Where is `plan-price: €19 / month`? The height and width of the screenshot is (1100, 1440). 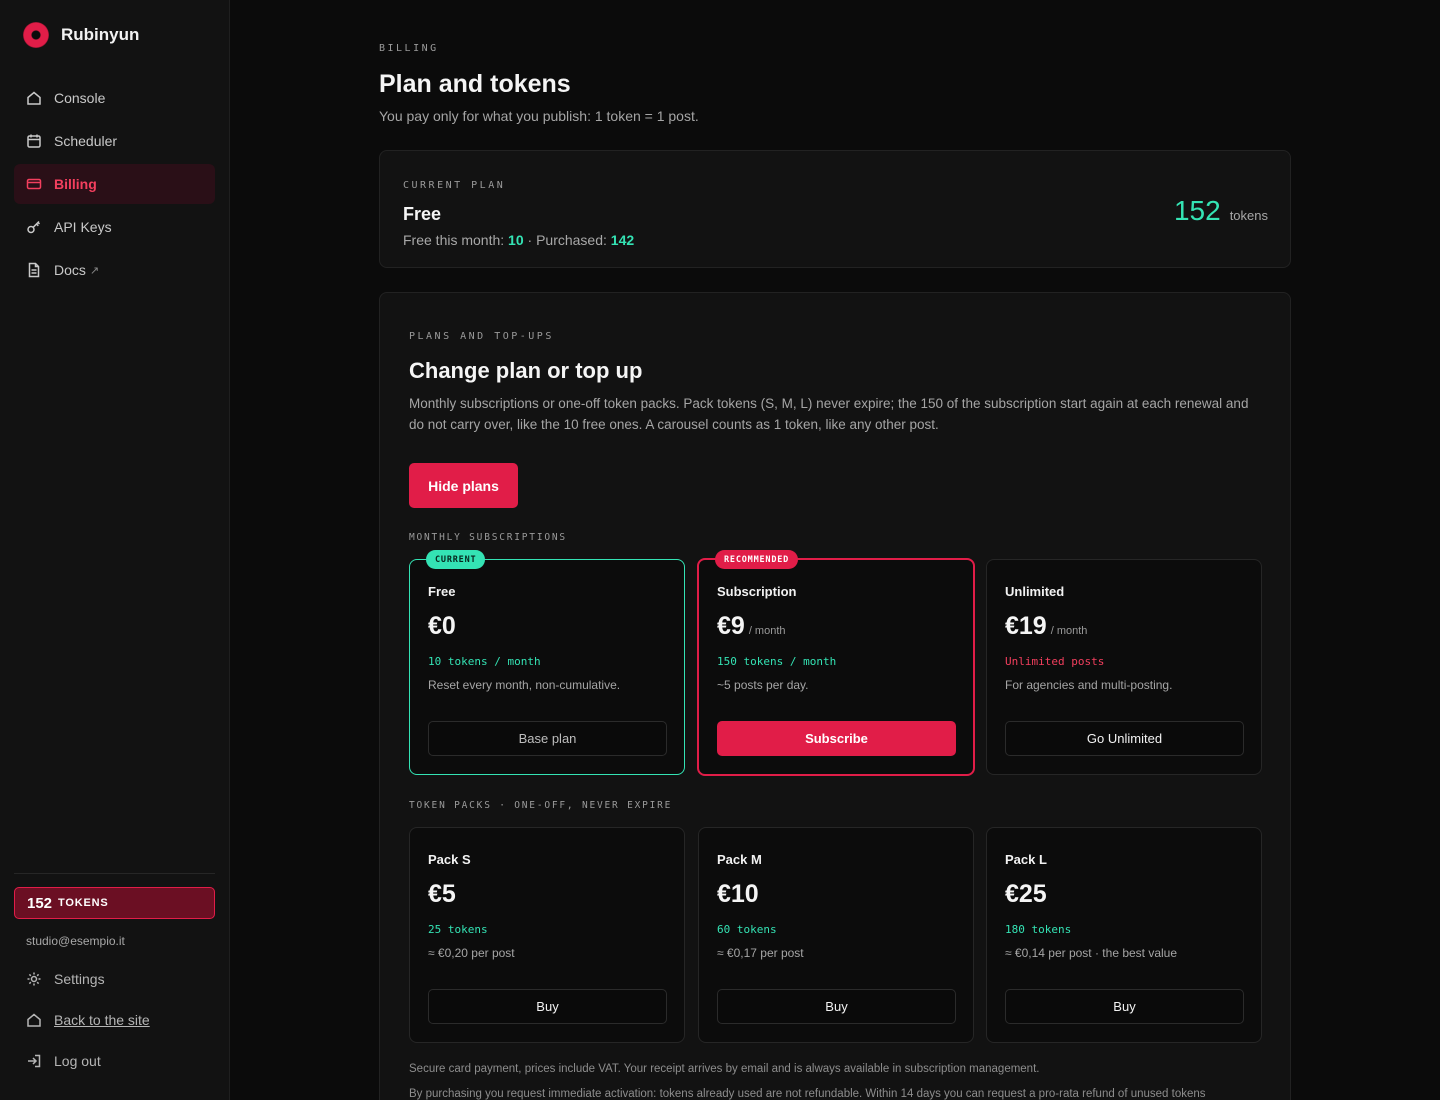
plan-price: €19 / month is located at coordinates (1046, 626).